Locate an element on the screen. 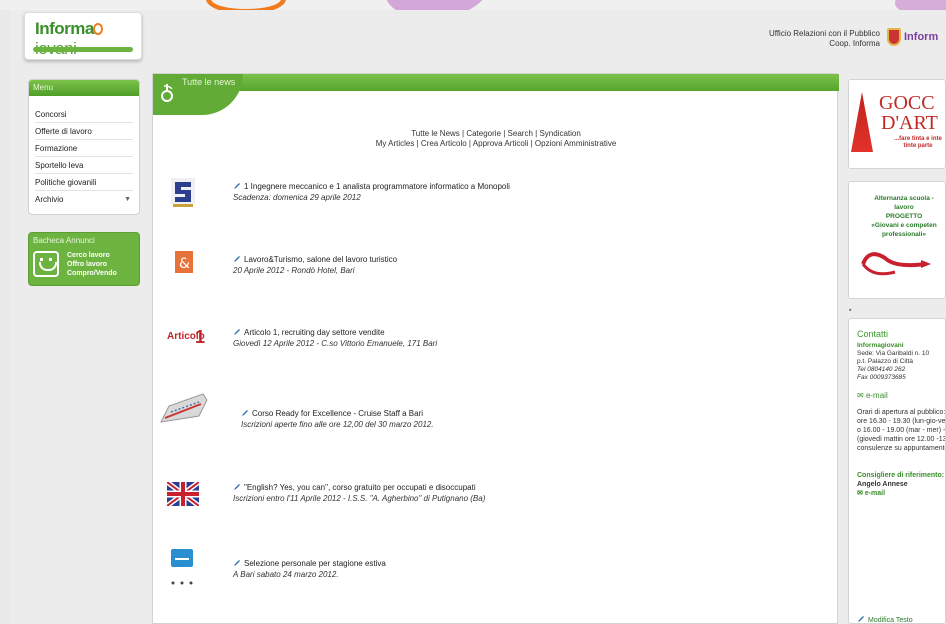 The image size is (946, 624). contatti-tel: Tel 0804140 262 is located at coordinates (881, 369).